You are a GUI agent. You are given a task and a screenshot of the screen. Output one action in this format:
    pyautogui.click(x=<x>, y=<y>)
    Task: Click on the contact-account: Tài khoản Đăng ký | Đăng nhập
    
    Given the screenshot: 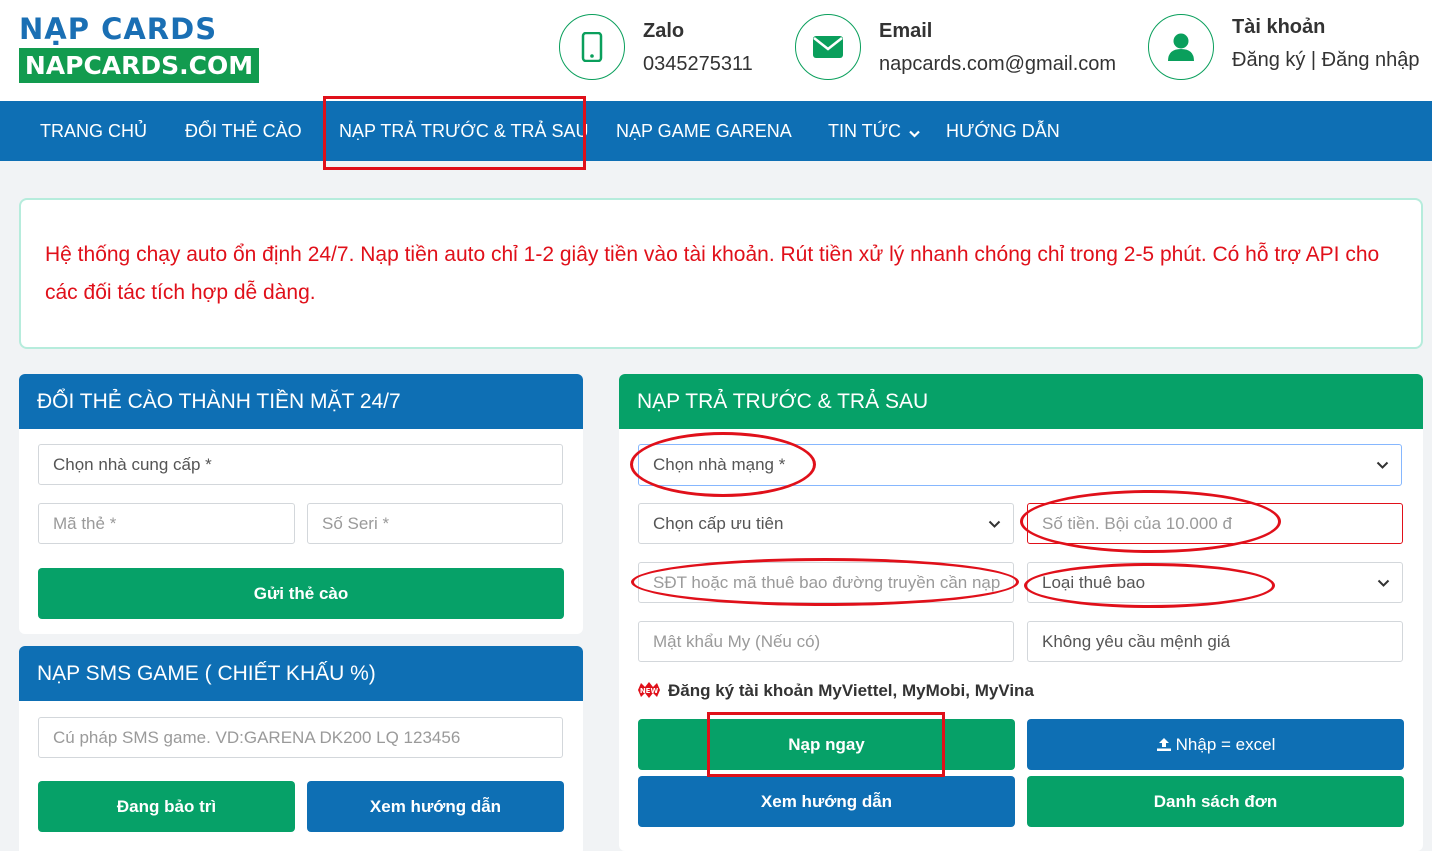 What is the action you would take?
    pyautogui.click(x=1288, y=49)
    